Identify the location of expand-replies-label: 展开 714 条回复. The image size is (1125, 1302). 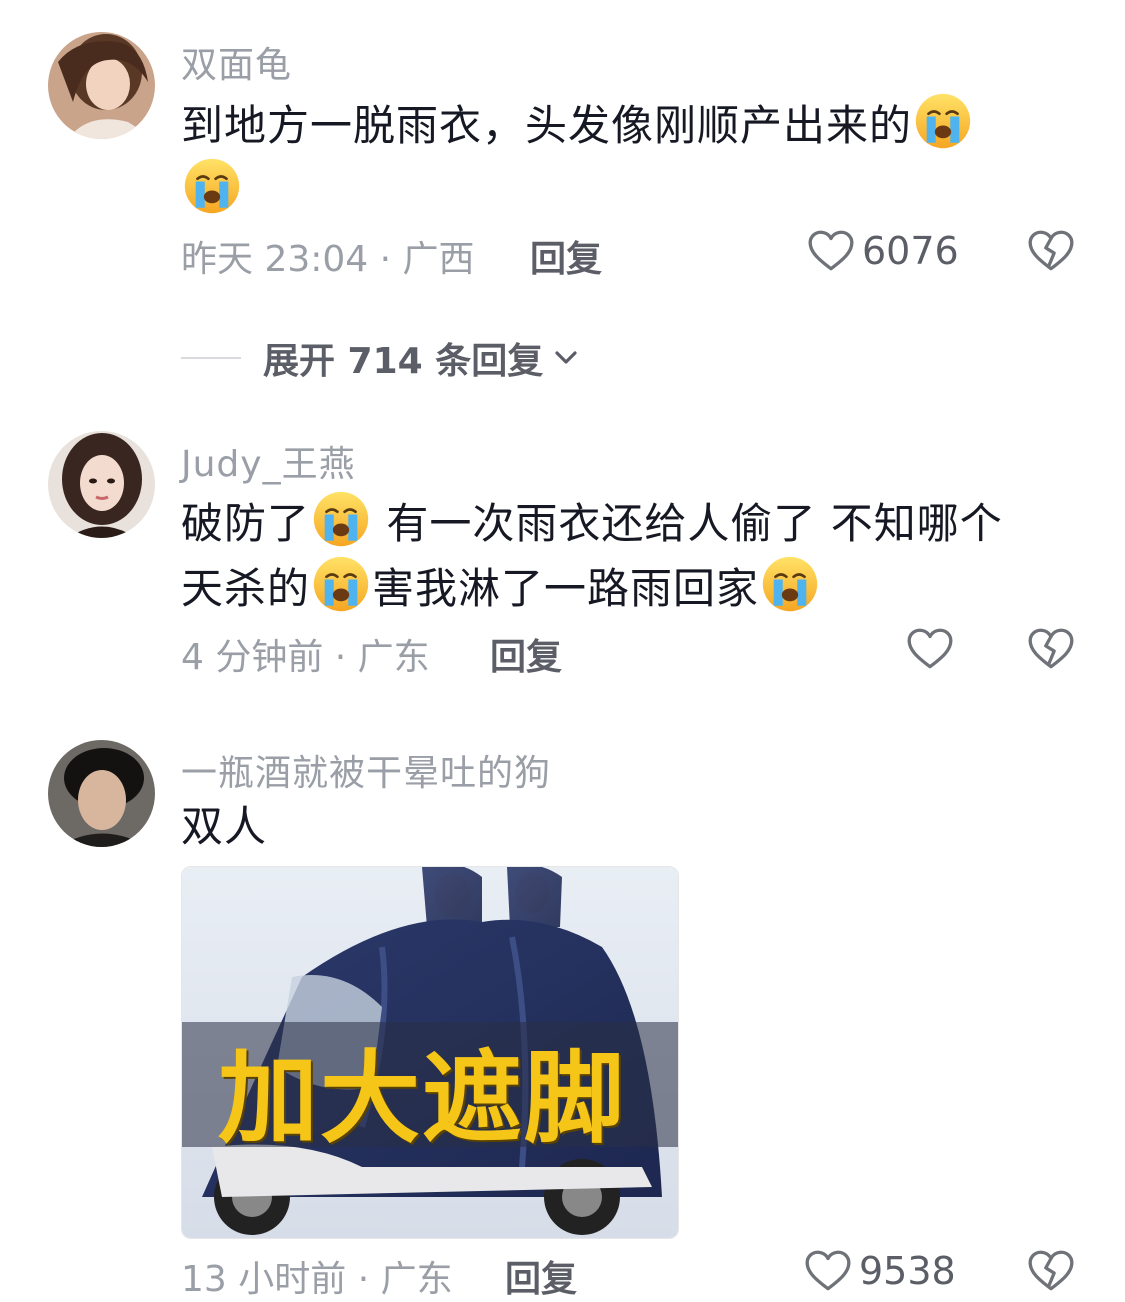
(403, 361).